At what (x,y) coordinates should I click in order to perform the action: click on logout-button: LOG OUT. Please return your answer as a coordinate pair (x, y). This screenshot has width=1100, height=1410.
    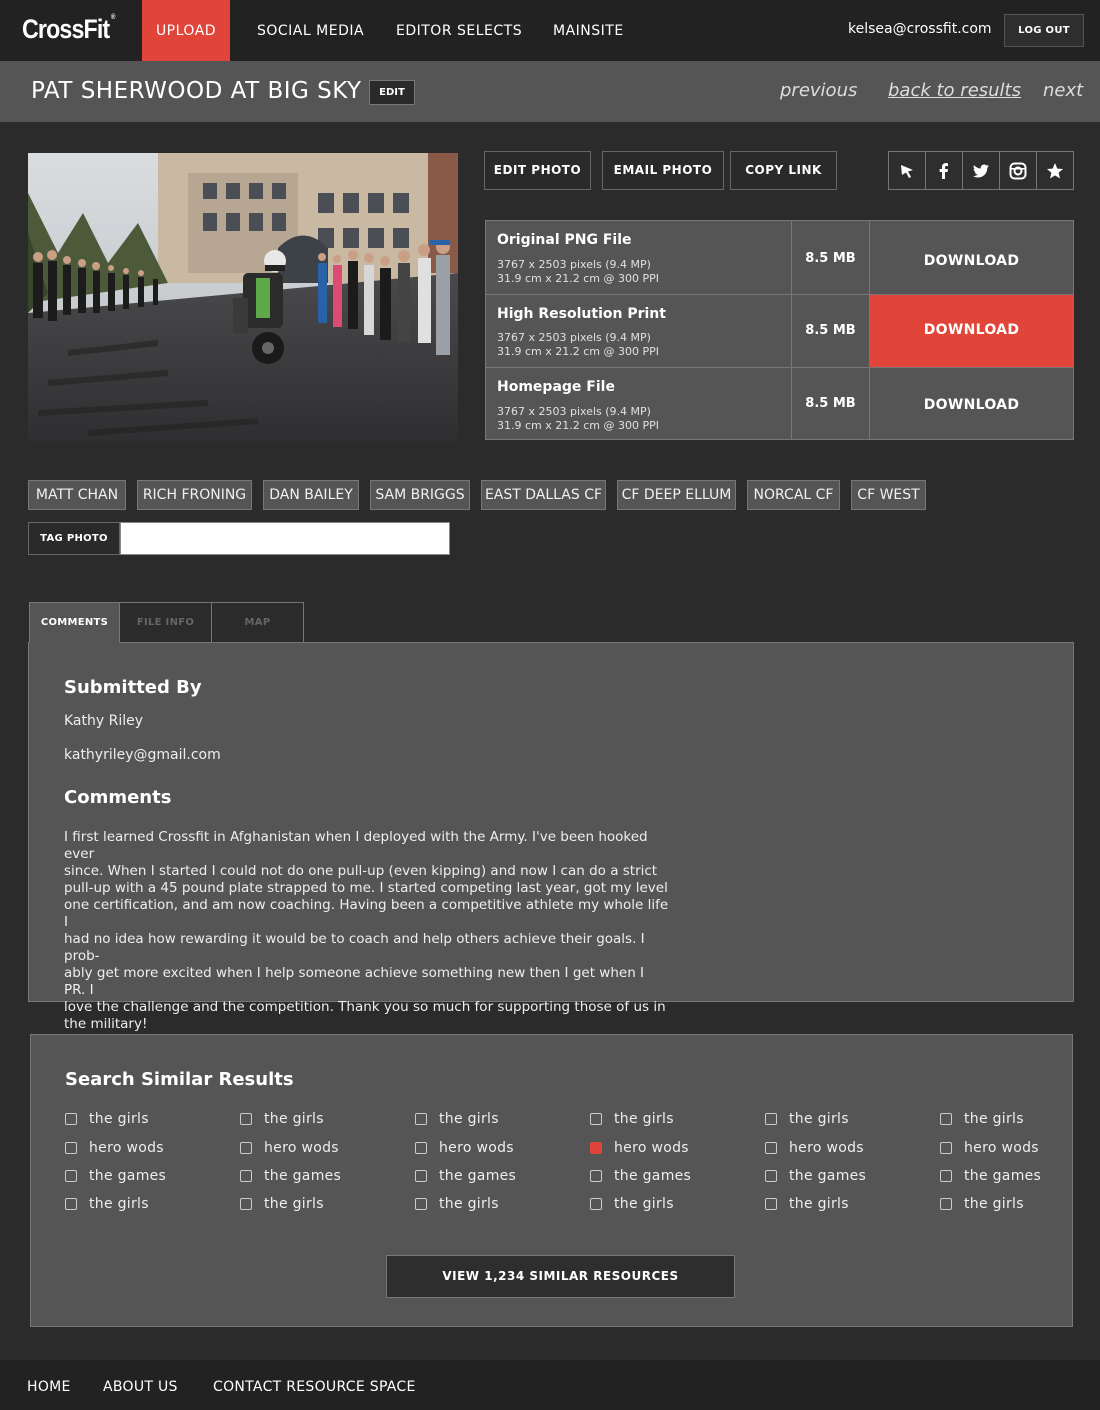
    Looking at the image, I should click on (1044, 30).